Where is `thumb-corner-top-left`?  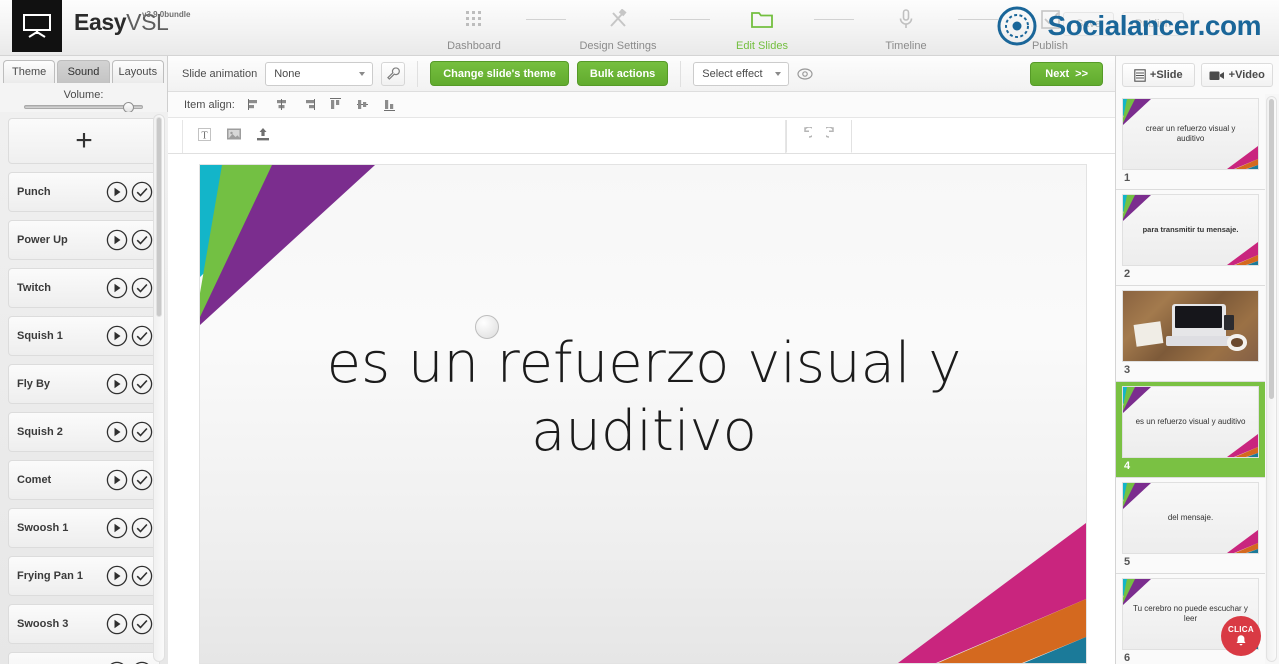 thumb-corner-top-left is located at coordinates (1140, 496).